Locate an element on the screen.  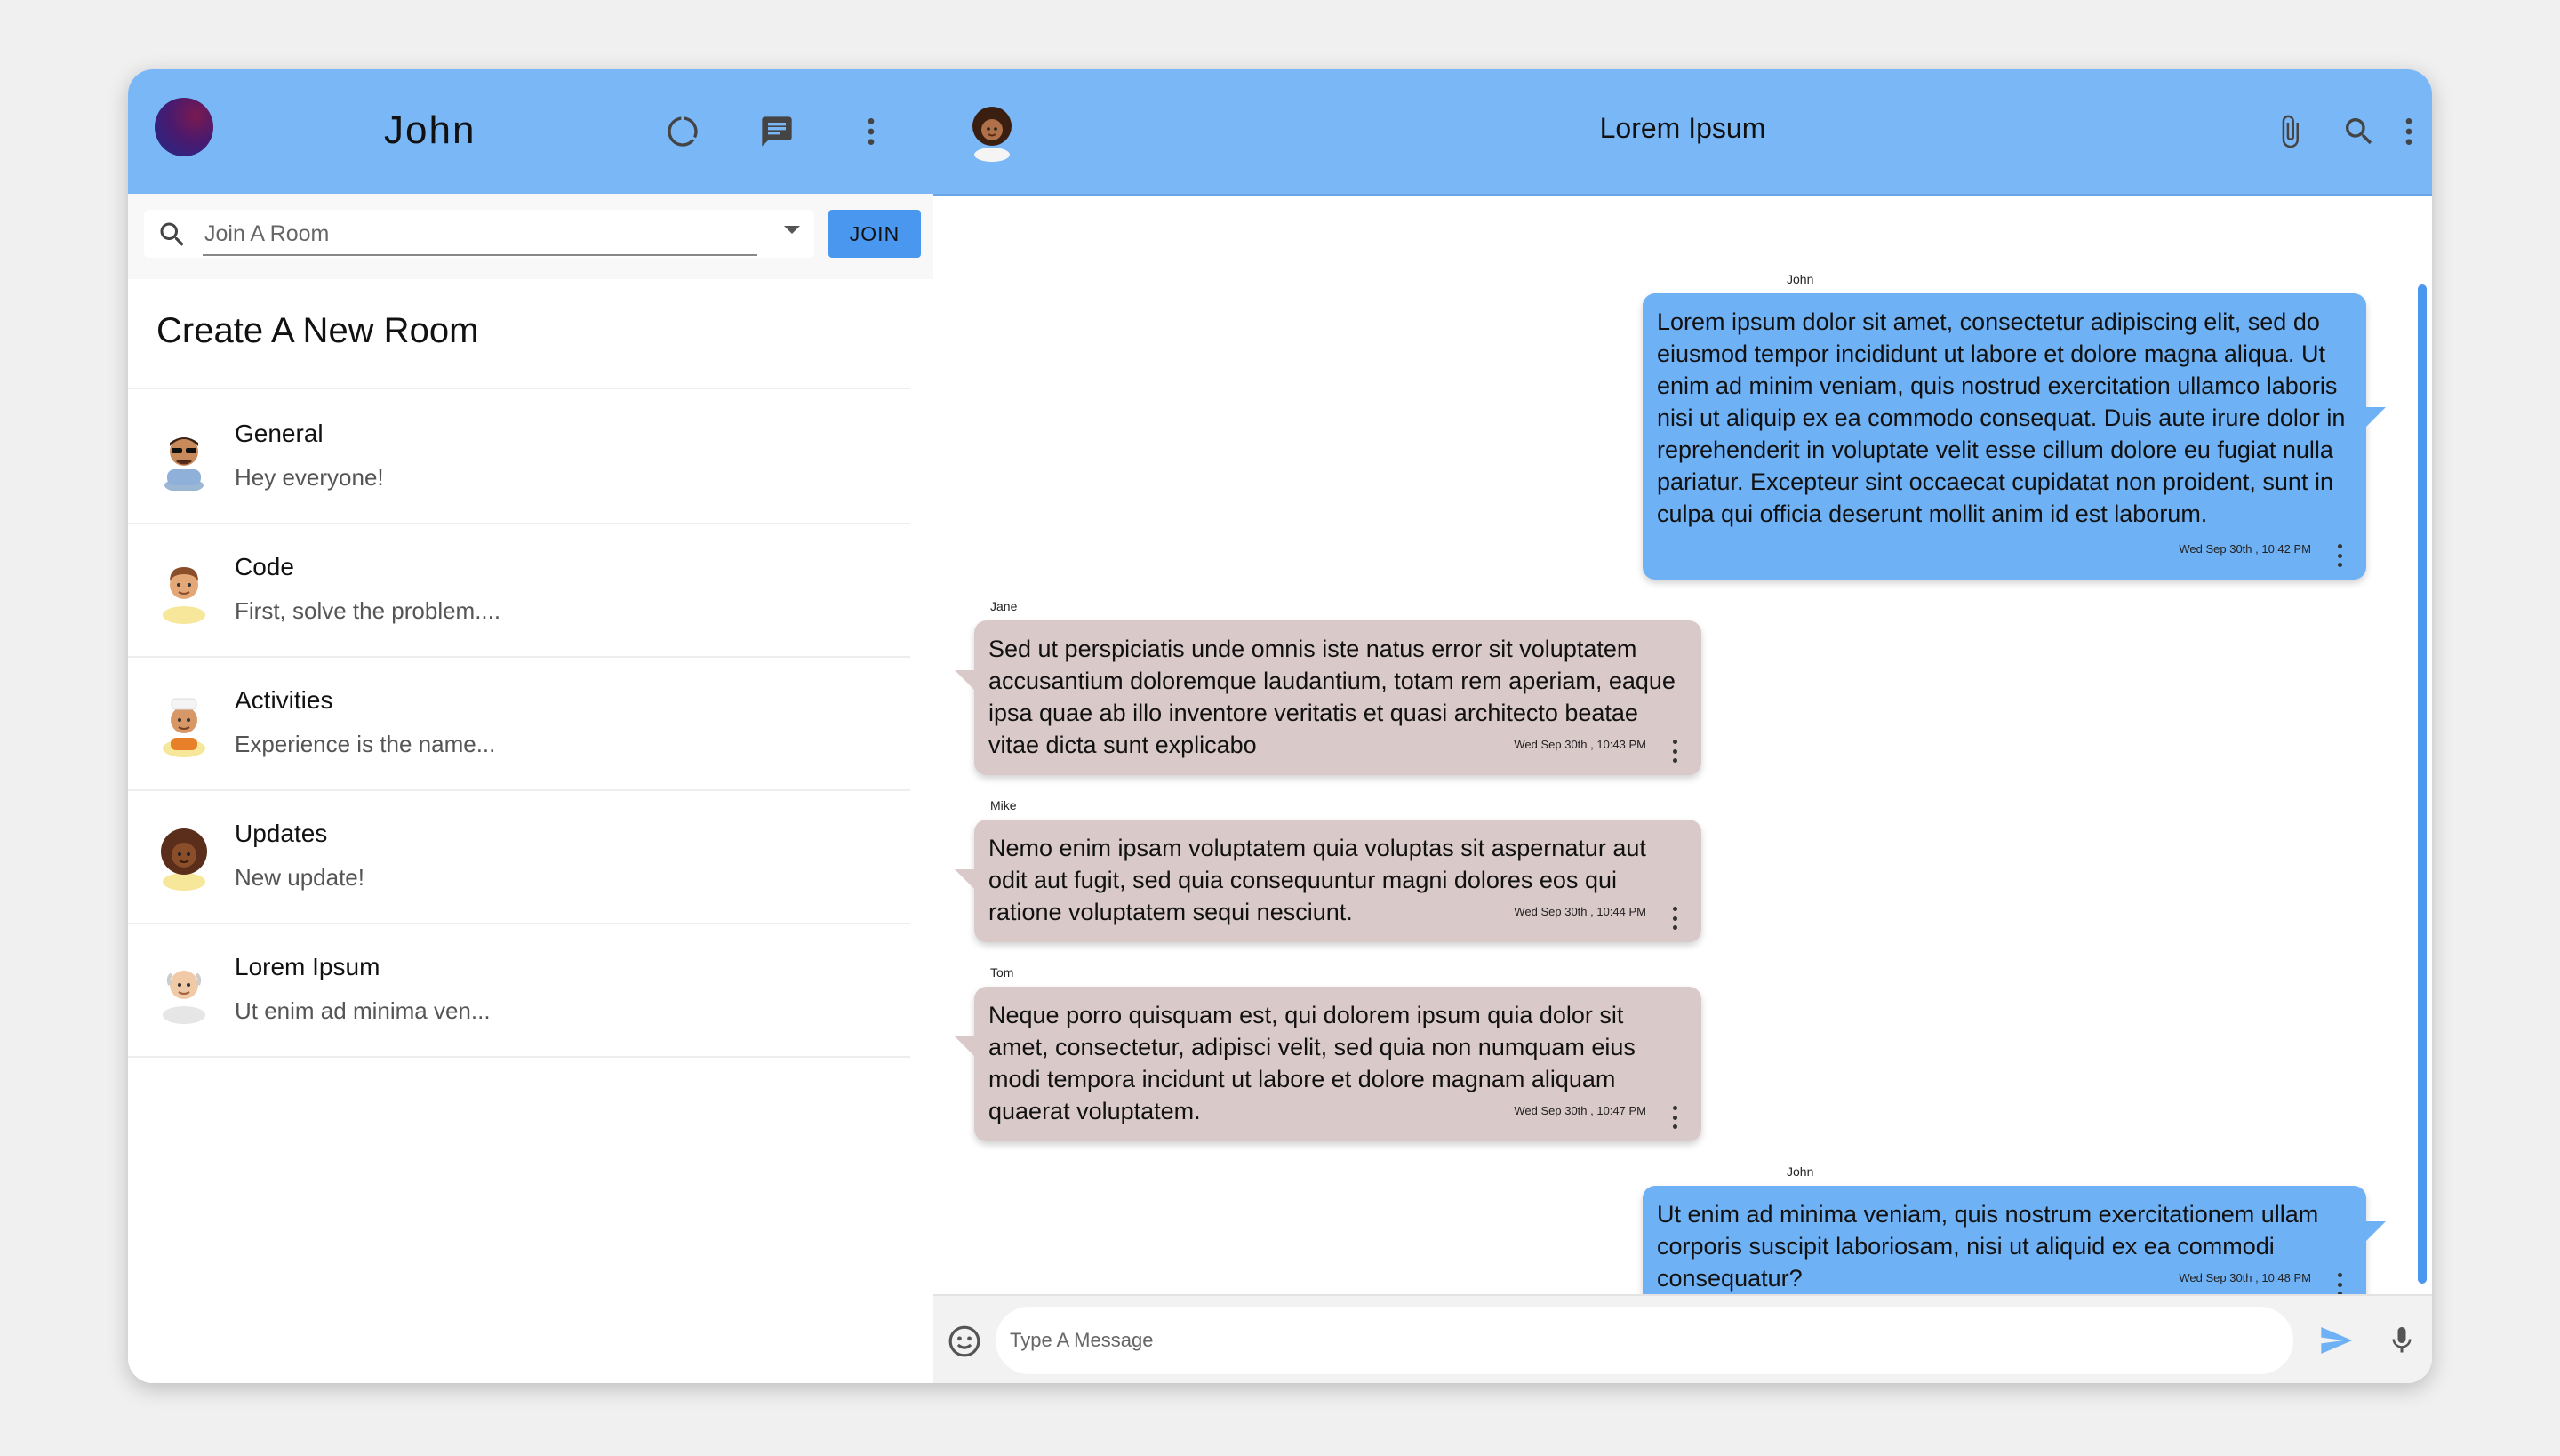
chevron-down-icon is located at coordinates (792, 230).